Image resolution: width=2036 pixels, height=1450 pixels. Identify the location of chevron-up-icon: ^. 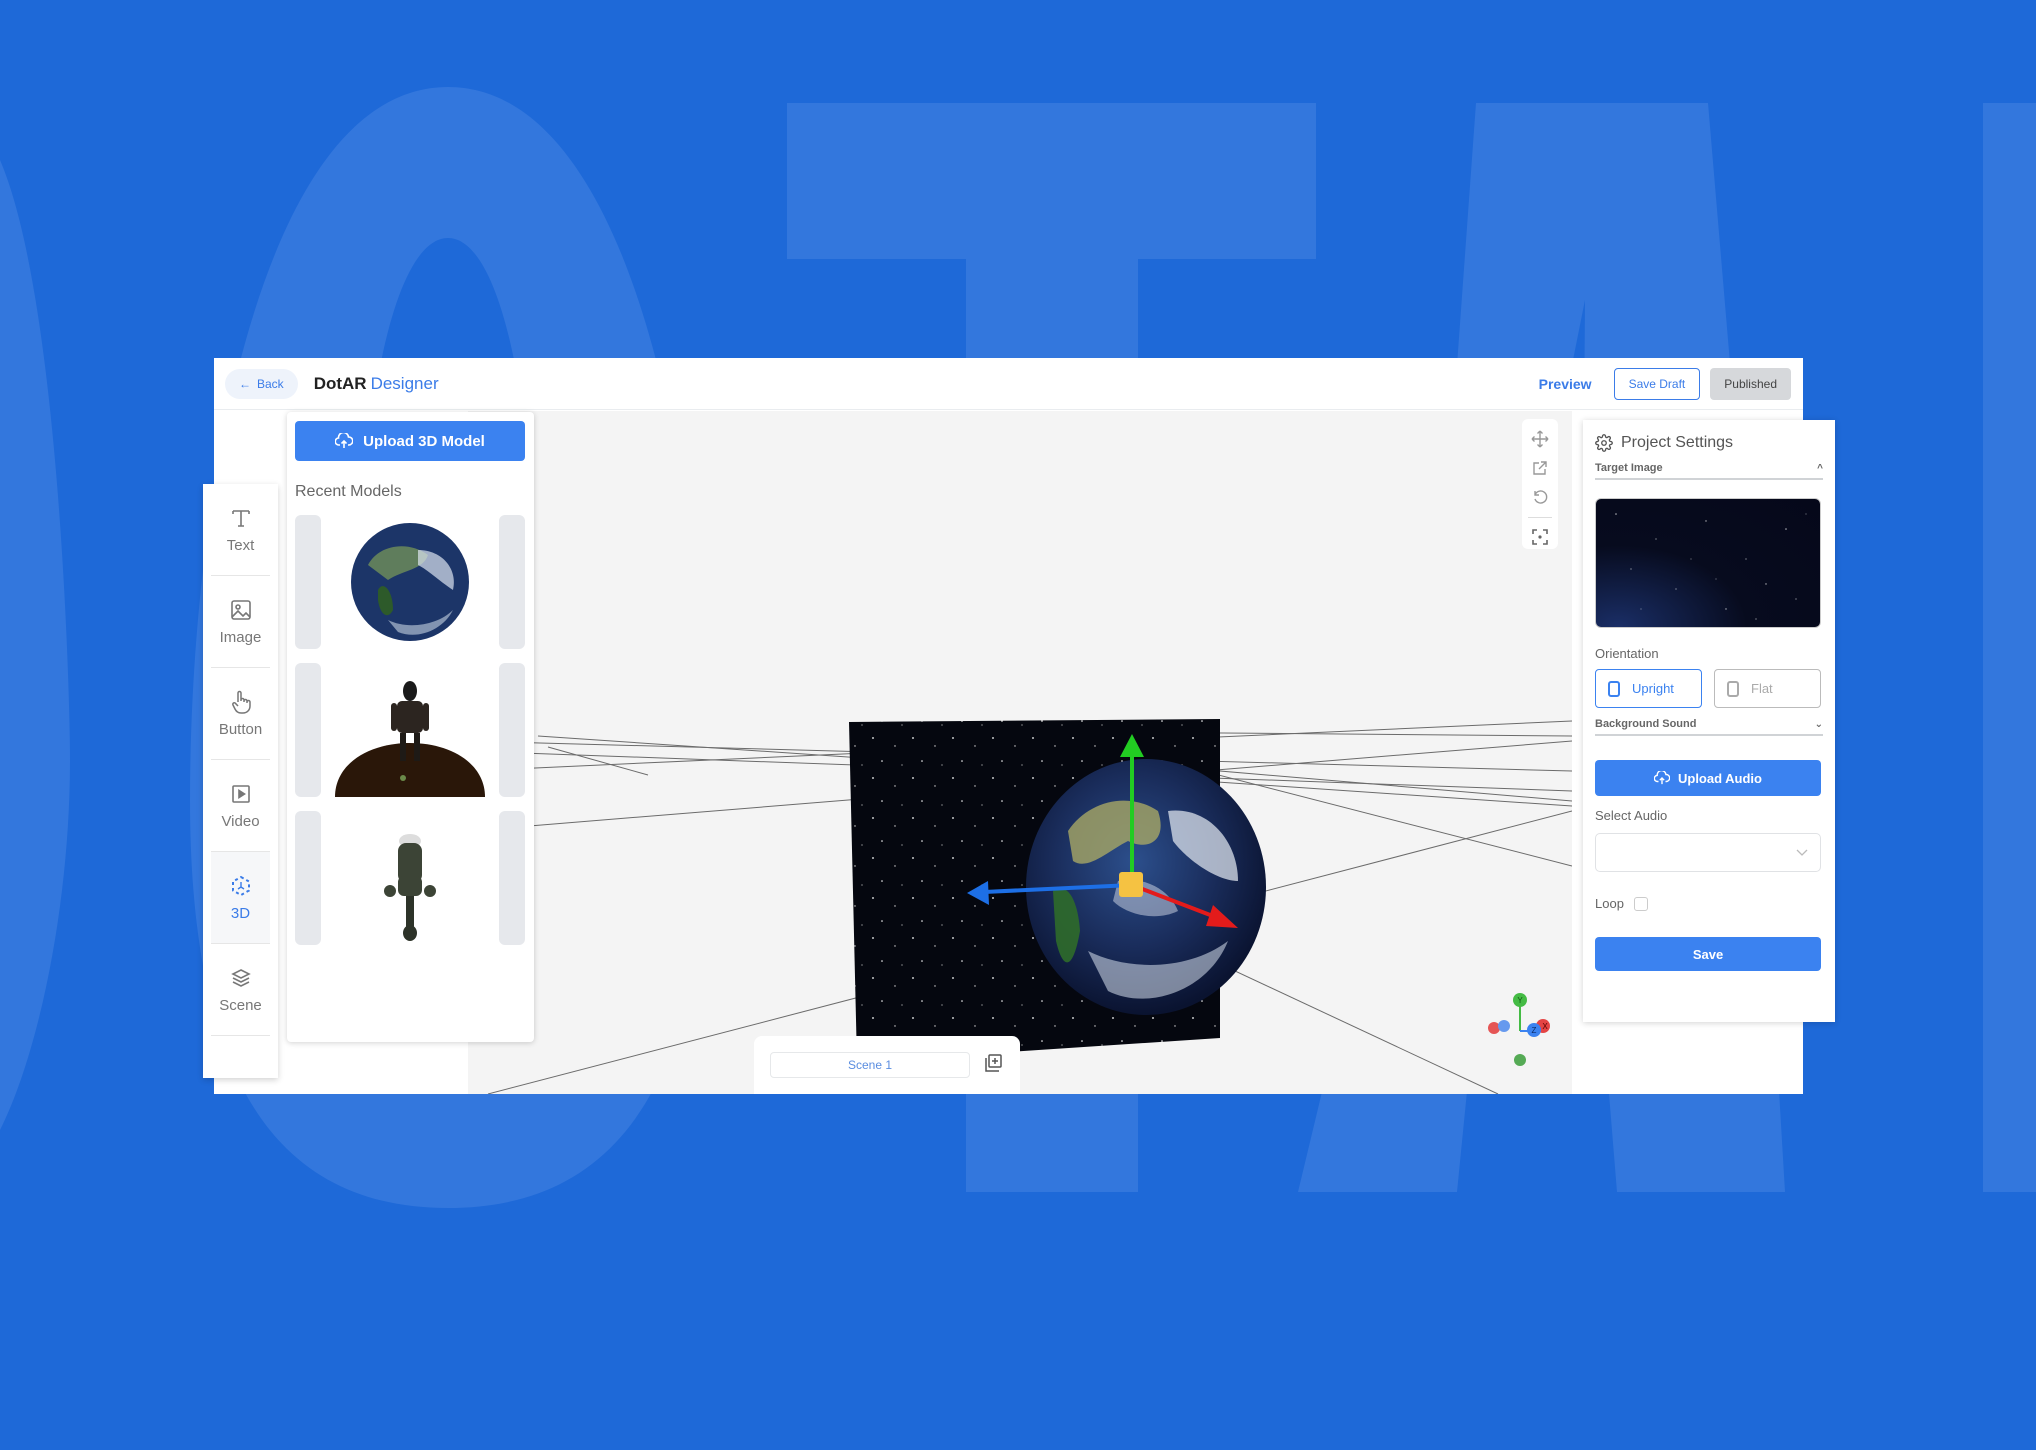
(1820, 468).